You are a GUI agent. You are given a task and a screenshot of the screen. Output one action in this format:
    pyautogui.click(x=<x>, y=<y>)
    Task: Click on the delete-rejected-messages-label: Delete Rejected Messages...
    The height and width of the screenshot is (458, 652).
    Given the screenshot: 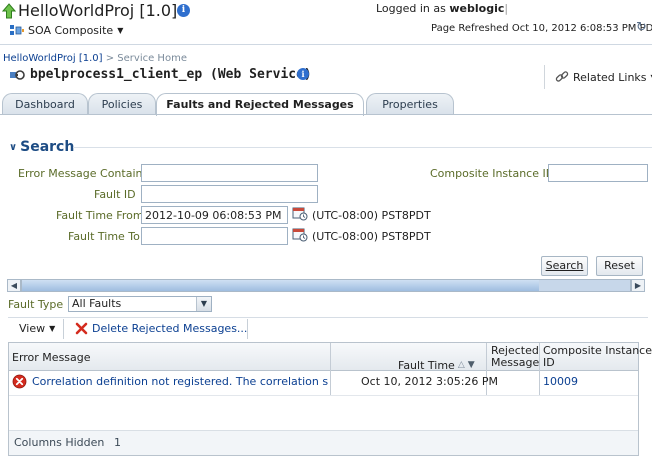 What is the action you would take?
    pyautogui.click(x=170, y=328)
    